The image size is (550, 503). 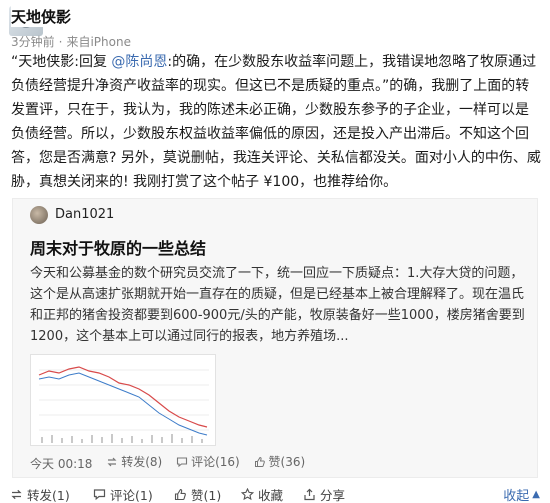 I want to click on card-like-count: 赞(36), so click(x=287, y=462).